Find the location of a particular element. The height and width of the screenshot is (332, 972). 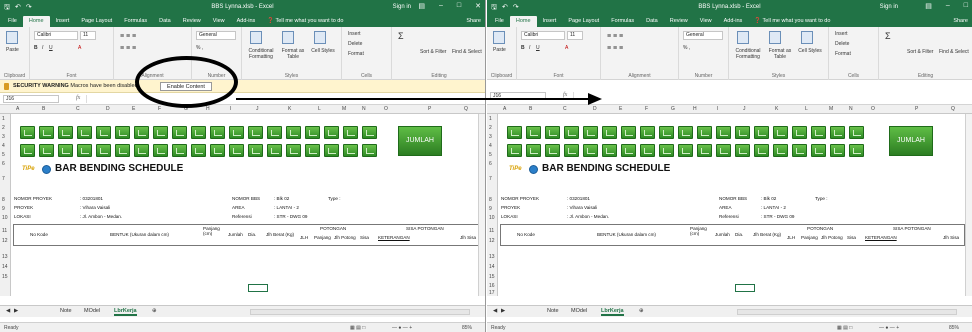

zoom-slider: — ● — + is located at coordinates (402, 328).